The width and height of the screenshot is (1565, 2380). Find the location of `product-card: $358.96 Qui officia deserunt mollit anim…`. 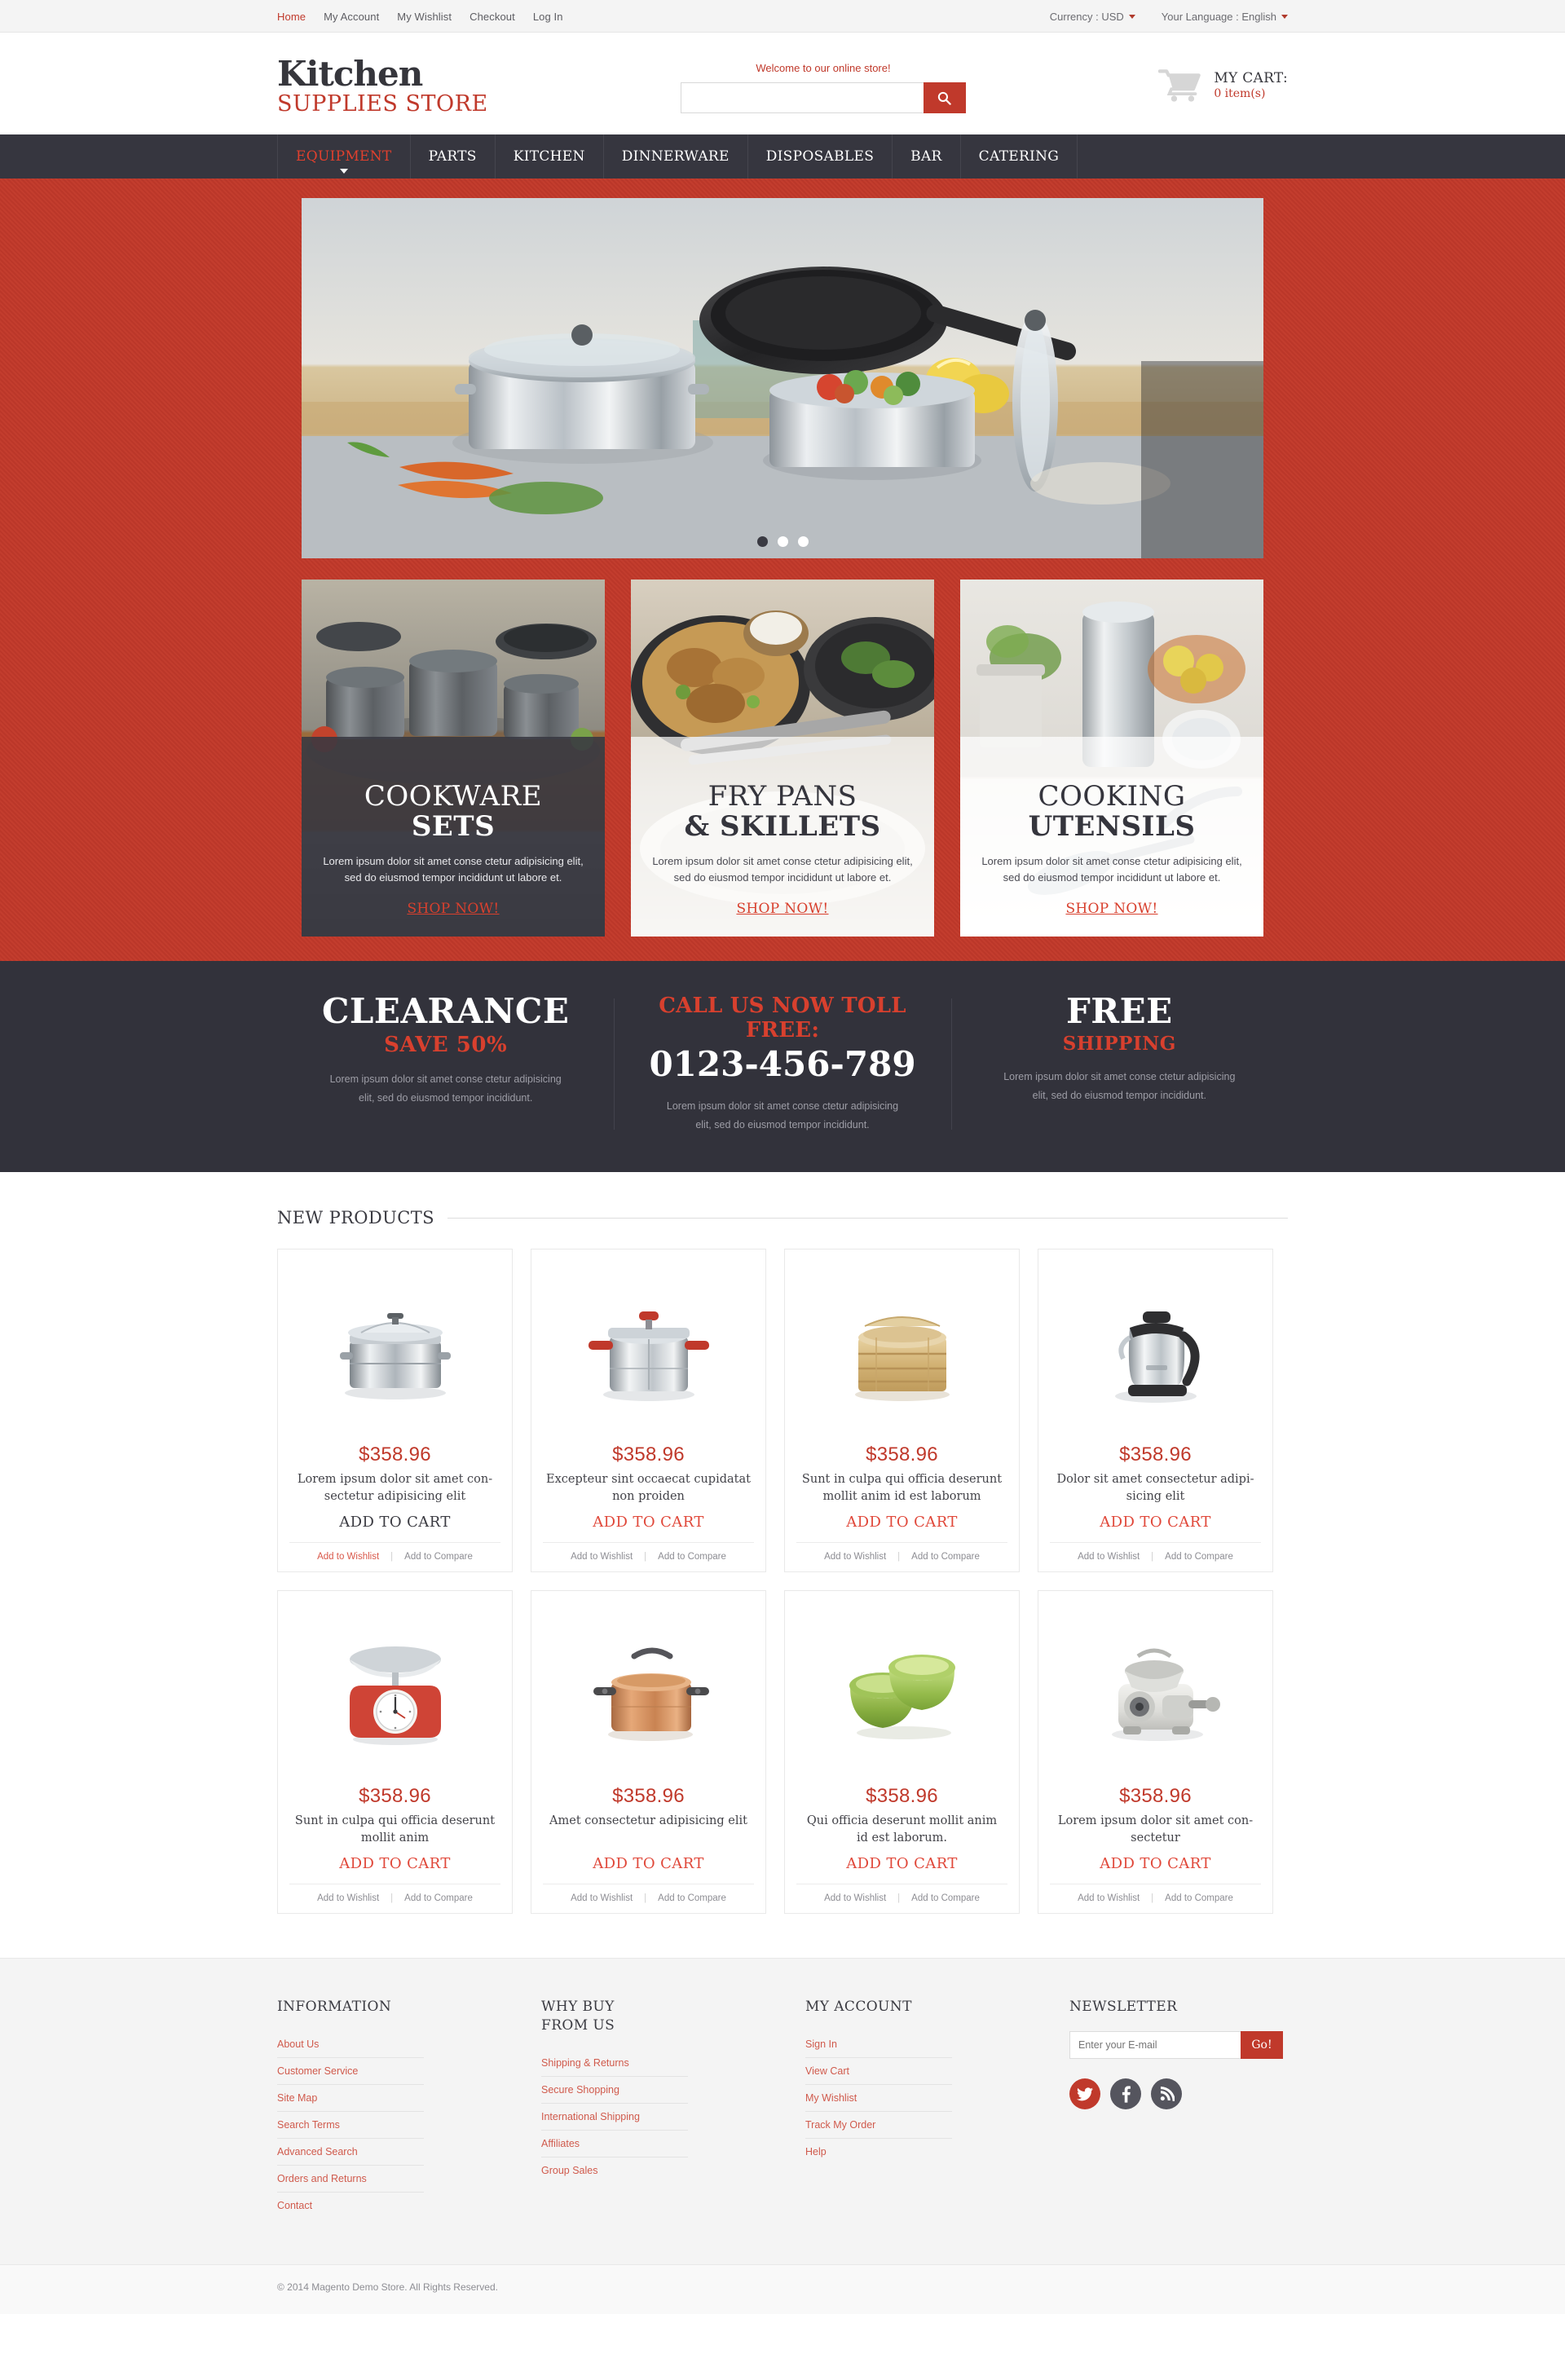

product-card: $358.96 Qui officia deserunt mollit anim… is located at coordinates (902, 1753).